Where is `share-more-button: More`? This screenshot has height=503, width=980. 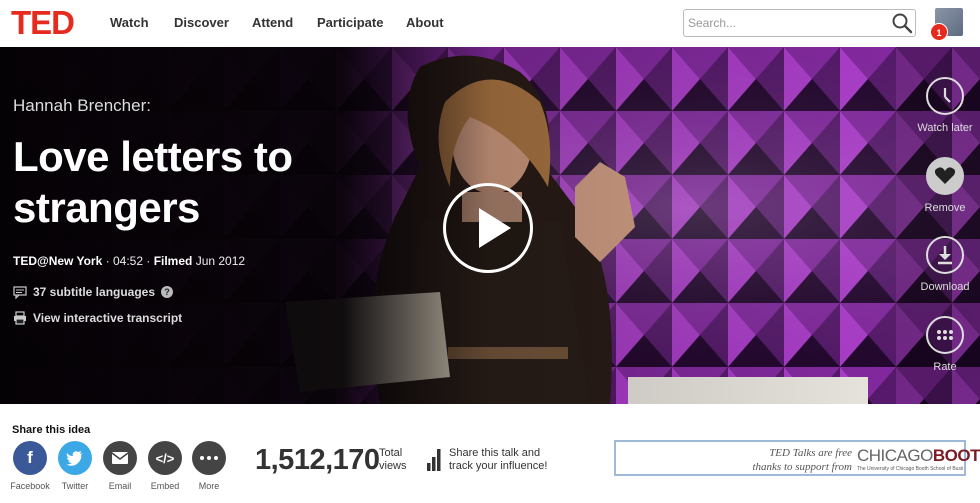 share-more-button: More is located at coordinates (209, 466).